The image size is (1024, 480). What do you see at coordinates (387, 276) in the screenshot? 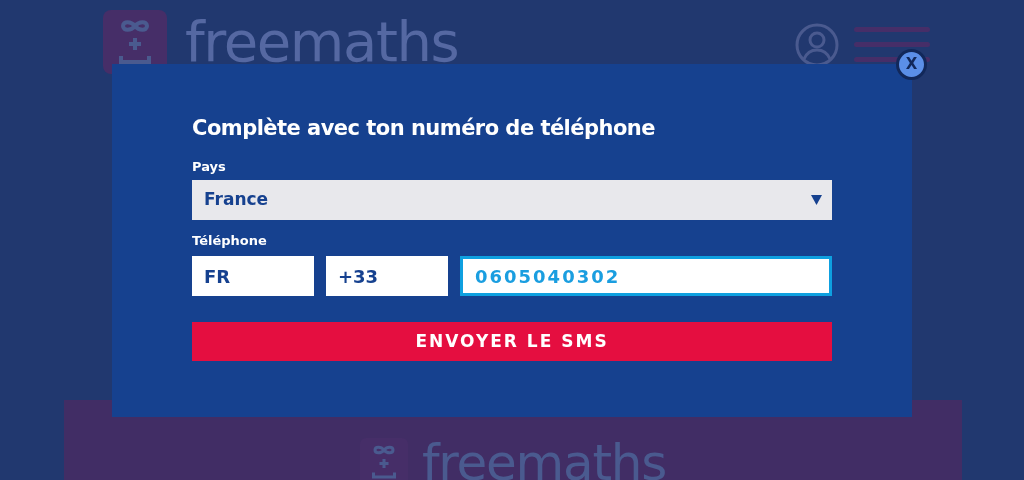
I see `input-field: +33` at bounding box center [387, 276].